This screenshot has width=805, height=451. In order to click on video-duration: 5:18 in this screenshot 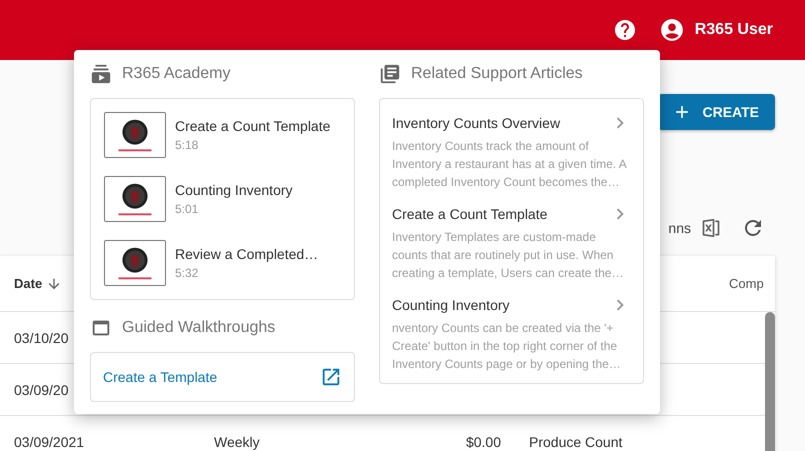, I will do `click(187, 145)`.